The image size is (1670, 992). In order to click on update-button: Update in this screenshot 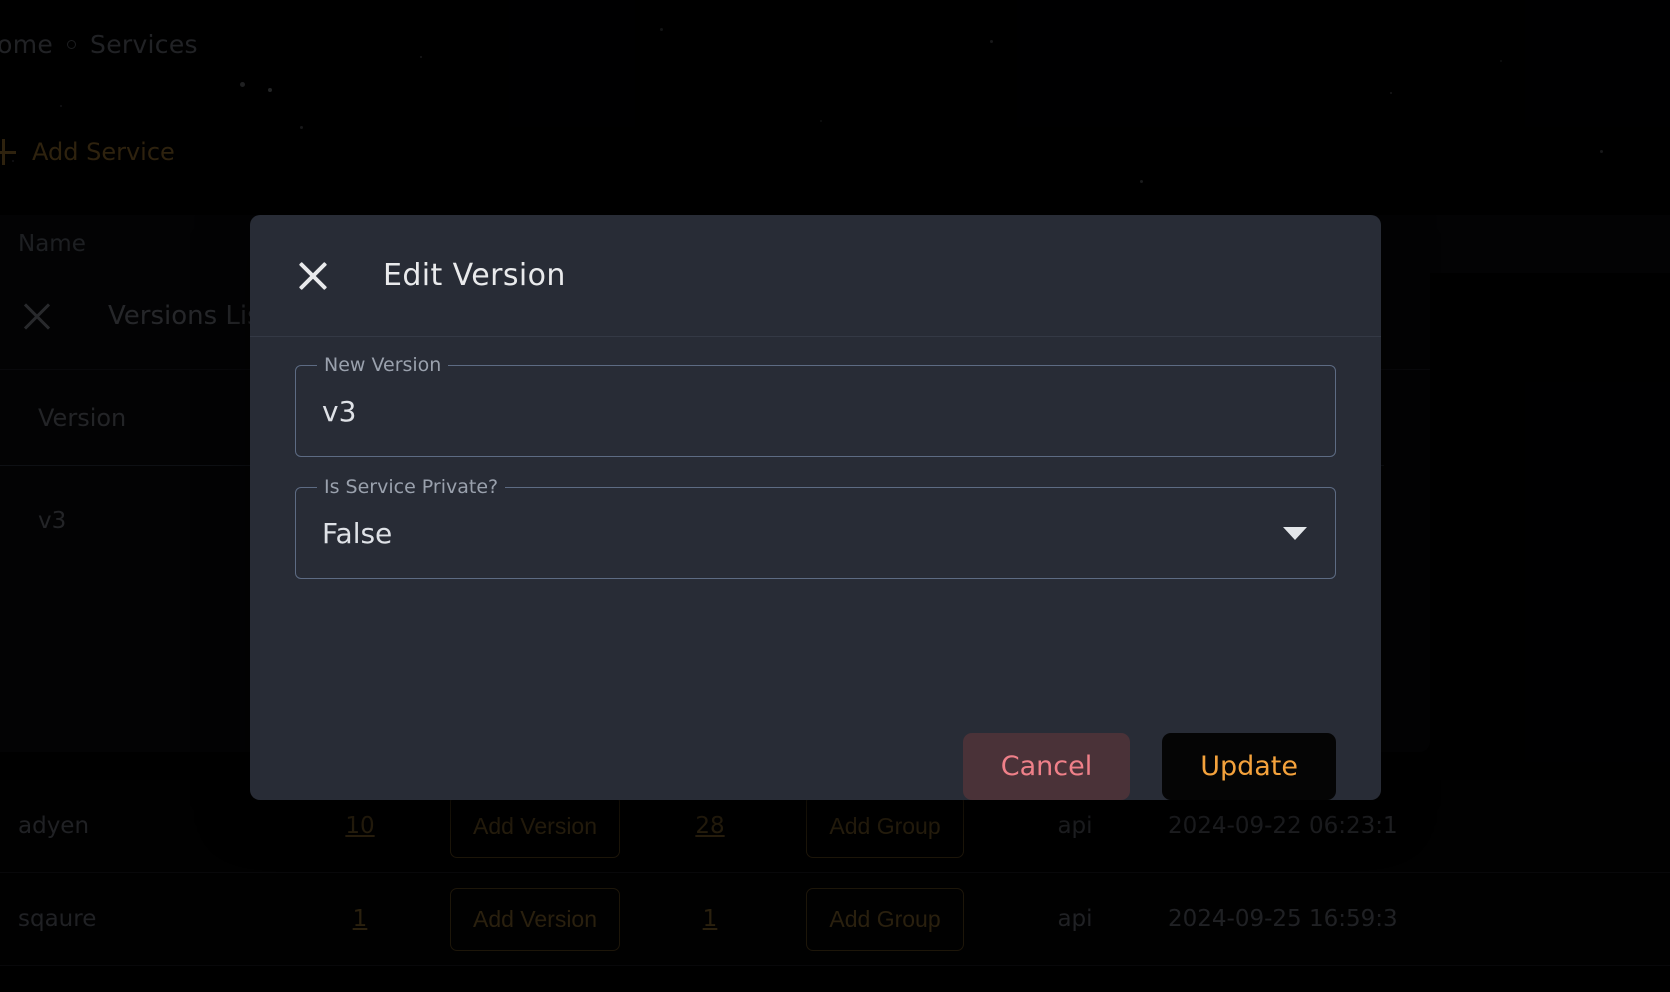, I will do `click(1249, 766)`.